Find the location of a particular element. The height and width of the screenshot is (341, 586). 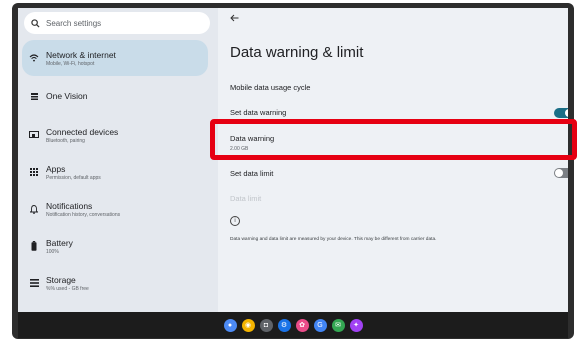

set-data-limit-toggle is located at coordinates (561, 173).